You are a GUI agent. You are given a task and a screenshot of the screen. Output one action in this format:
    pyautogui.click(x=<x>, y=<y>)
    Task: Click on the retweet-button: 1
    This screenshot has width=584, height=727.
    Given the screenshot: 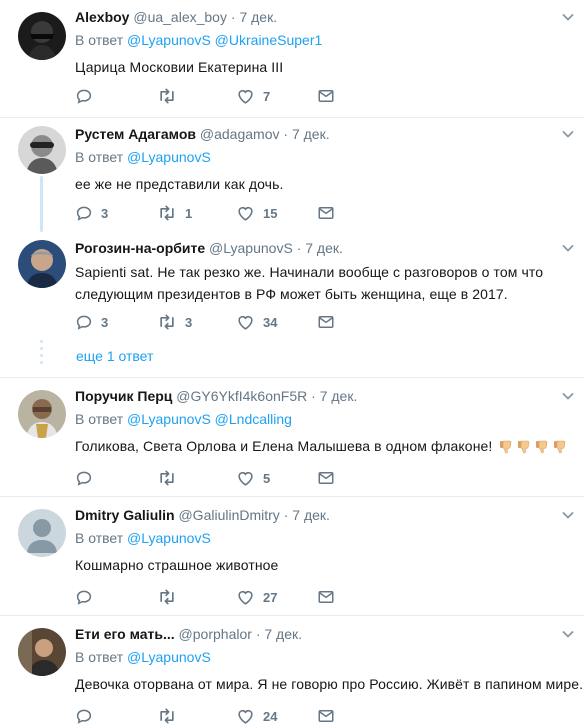 What is the action you would take?
    pyautogui.click(x=174, y=213)
    